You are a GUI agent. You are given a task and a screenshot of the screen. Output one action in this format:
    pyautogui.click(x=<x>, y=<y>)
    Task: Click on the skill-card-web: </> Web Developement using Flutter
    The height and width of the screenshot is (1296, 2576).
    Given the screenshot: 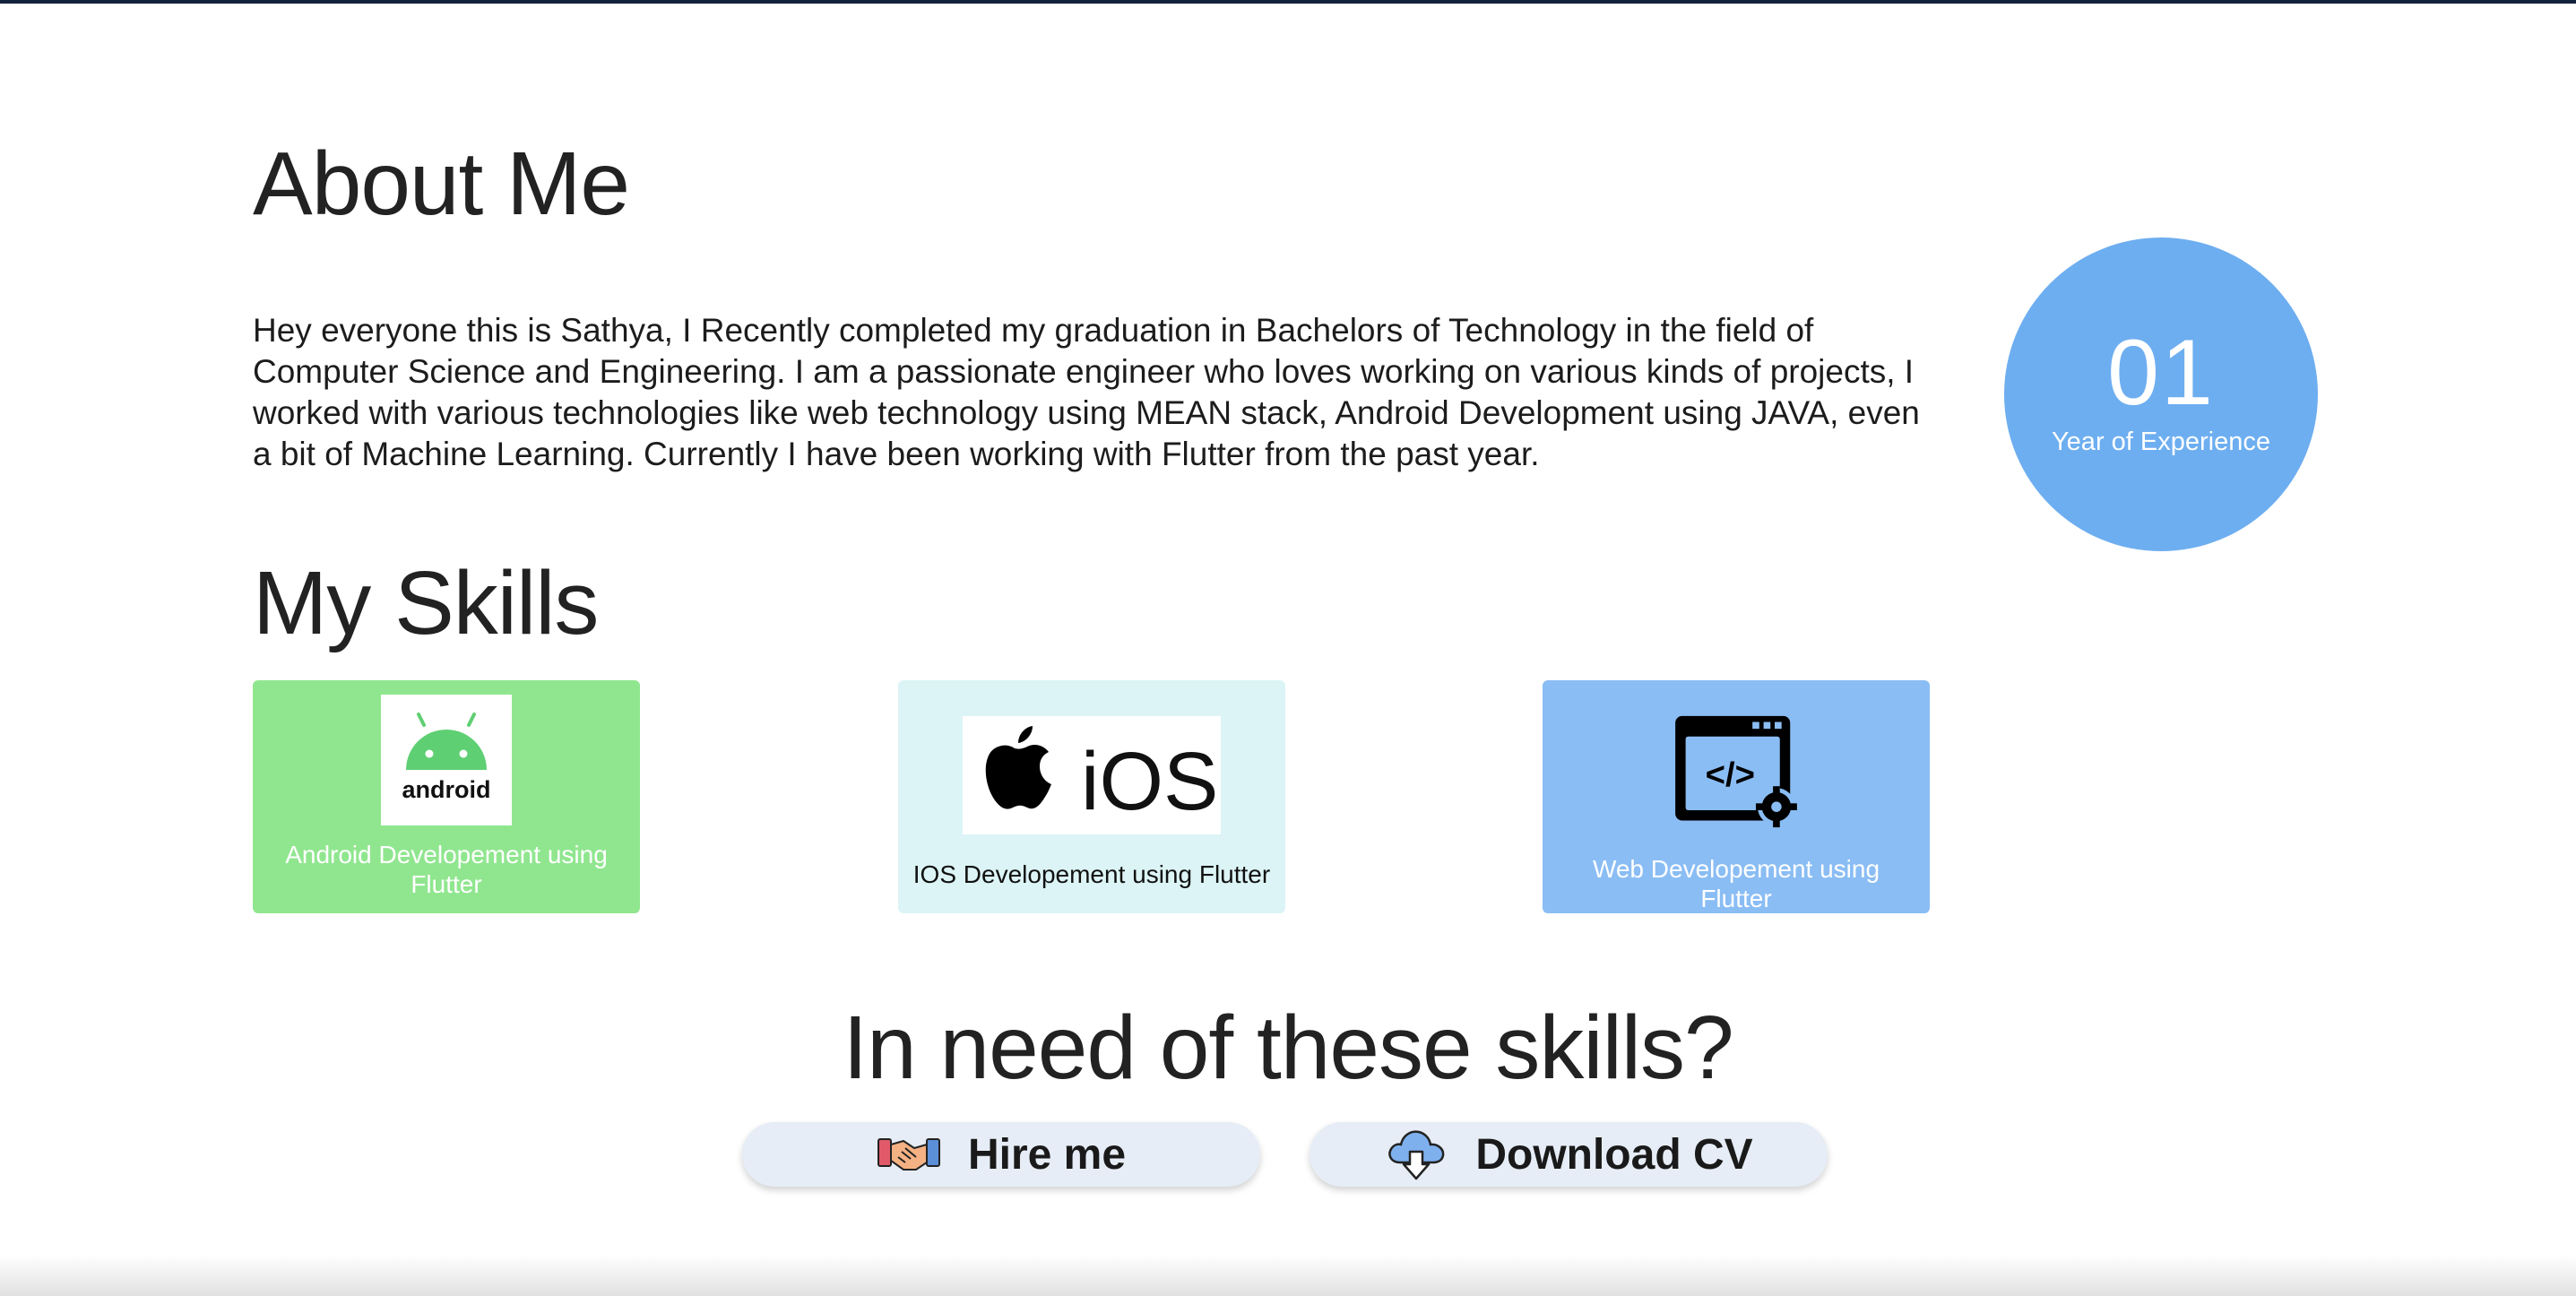 What is the action you would take?
    pyautogui.click(x=1736, y=796)
    